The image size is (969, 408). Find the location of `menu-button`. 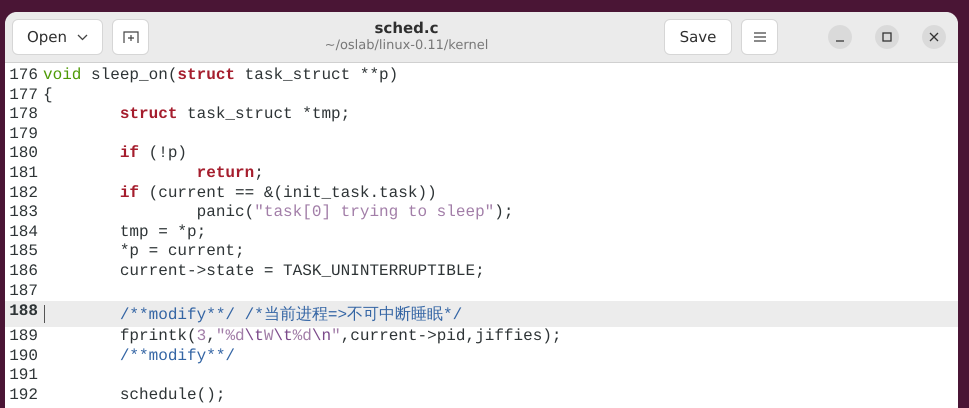

menu-button is located at coordinates (759, 37).